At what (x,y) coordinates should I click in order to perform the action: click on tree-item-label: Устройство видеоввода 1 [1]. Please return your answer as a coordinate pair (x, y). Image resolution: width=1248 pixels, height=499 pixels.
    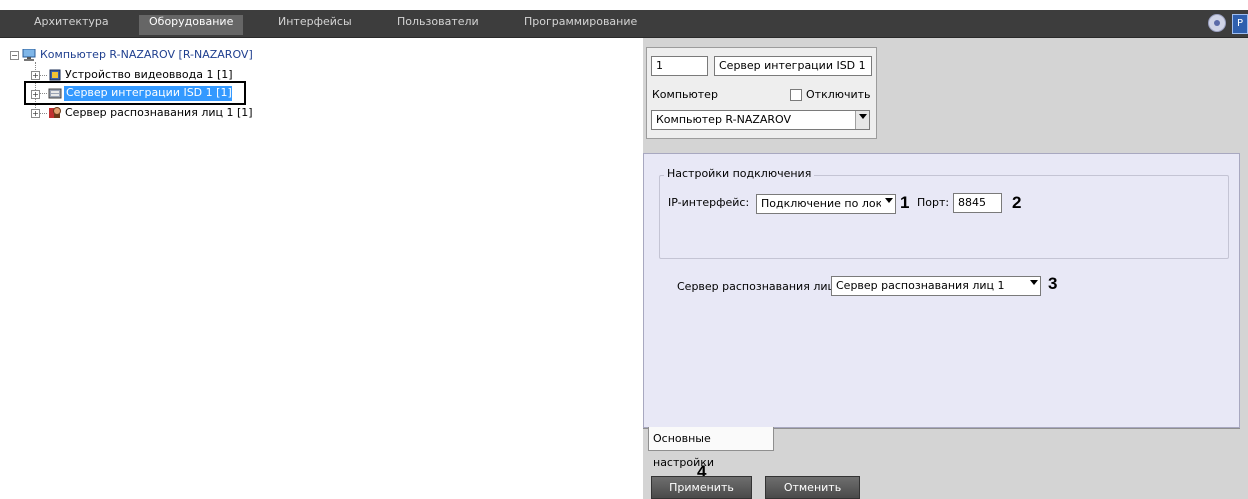
    Looking at the image, I should click on (149, 74).